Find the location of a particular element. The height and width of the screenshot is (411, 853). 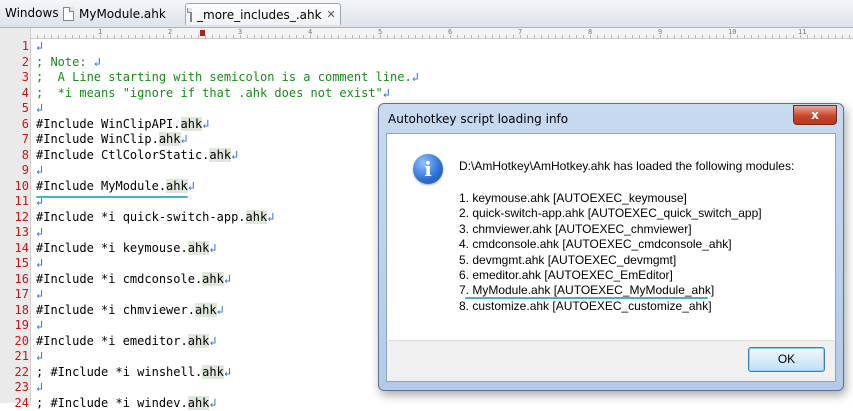

line-number: 15 is located at coordinates (14, 264).